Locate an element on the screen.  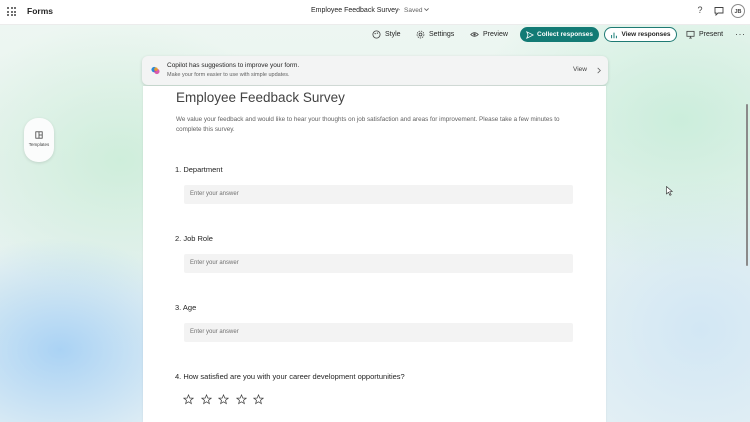
question-1-answer-field: Enter your answer is located at coordinates (378, 194).